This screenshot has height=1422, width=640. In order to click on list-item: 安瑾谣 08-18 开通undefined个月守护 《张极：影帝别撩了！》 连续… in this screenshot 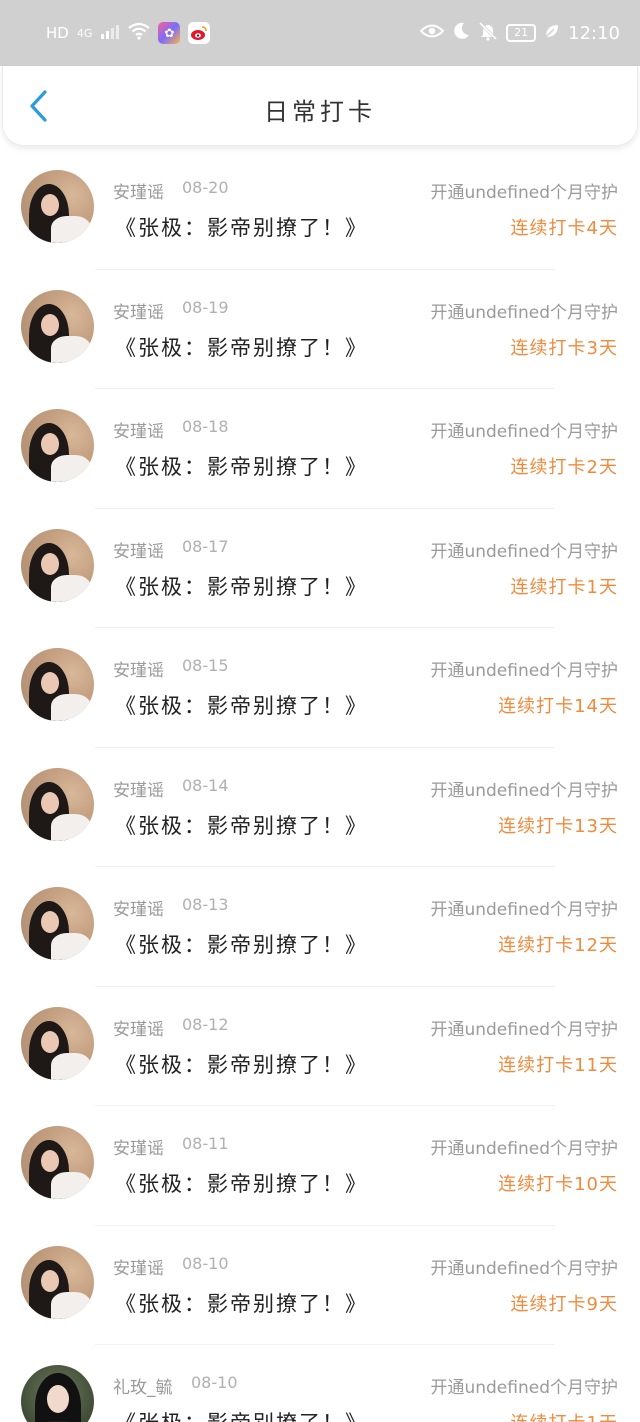, I will do `click(320, 449)`.